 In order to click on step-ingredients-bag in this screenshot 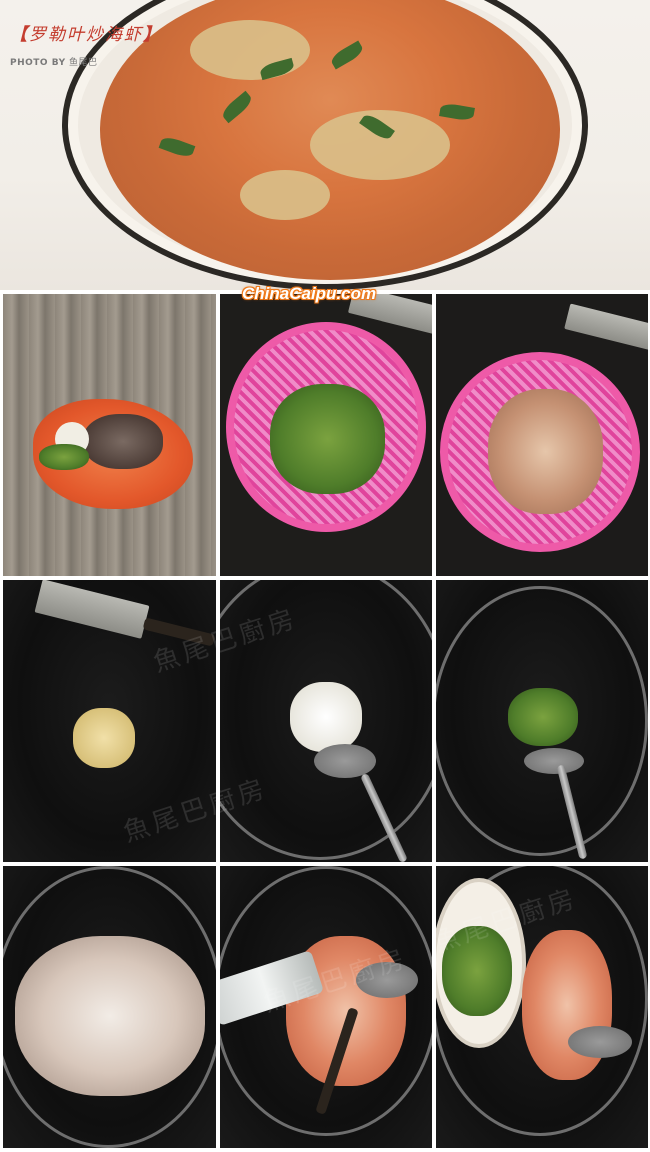, I will do `click(109, 435)`.